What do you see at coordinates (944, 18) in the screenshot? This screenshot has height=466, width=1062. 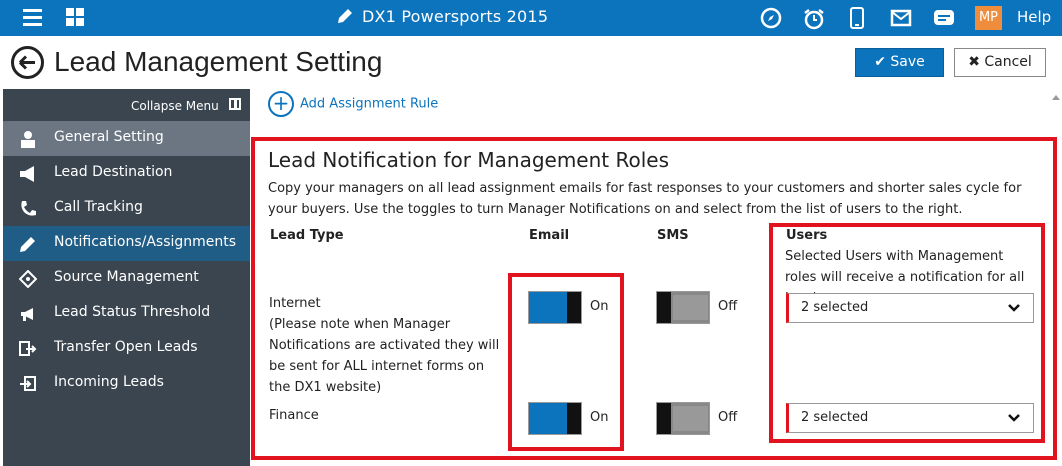 I see `chat-icon` at bounding box center [944, 18].